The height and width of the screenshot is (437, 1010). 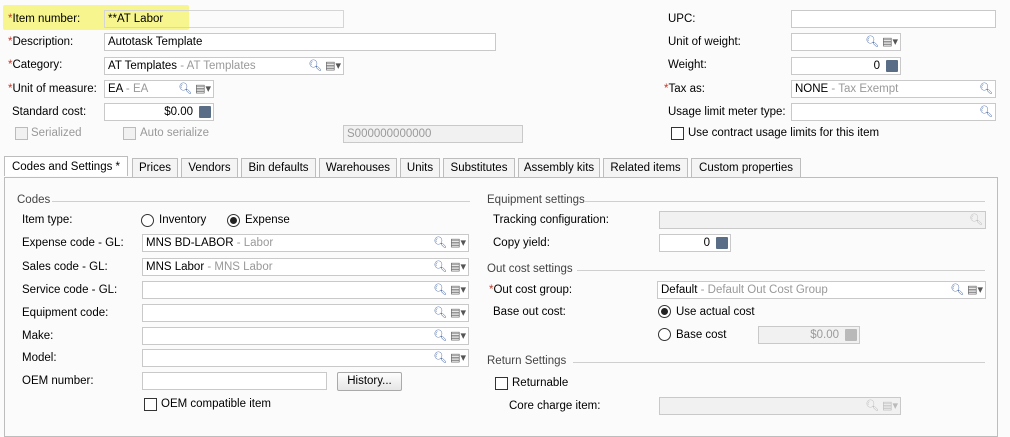 What do you see at coordinates (300, 42) in the screenshot?
I see `description-field: Autotask Template` at bounding box center [300, 42].